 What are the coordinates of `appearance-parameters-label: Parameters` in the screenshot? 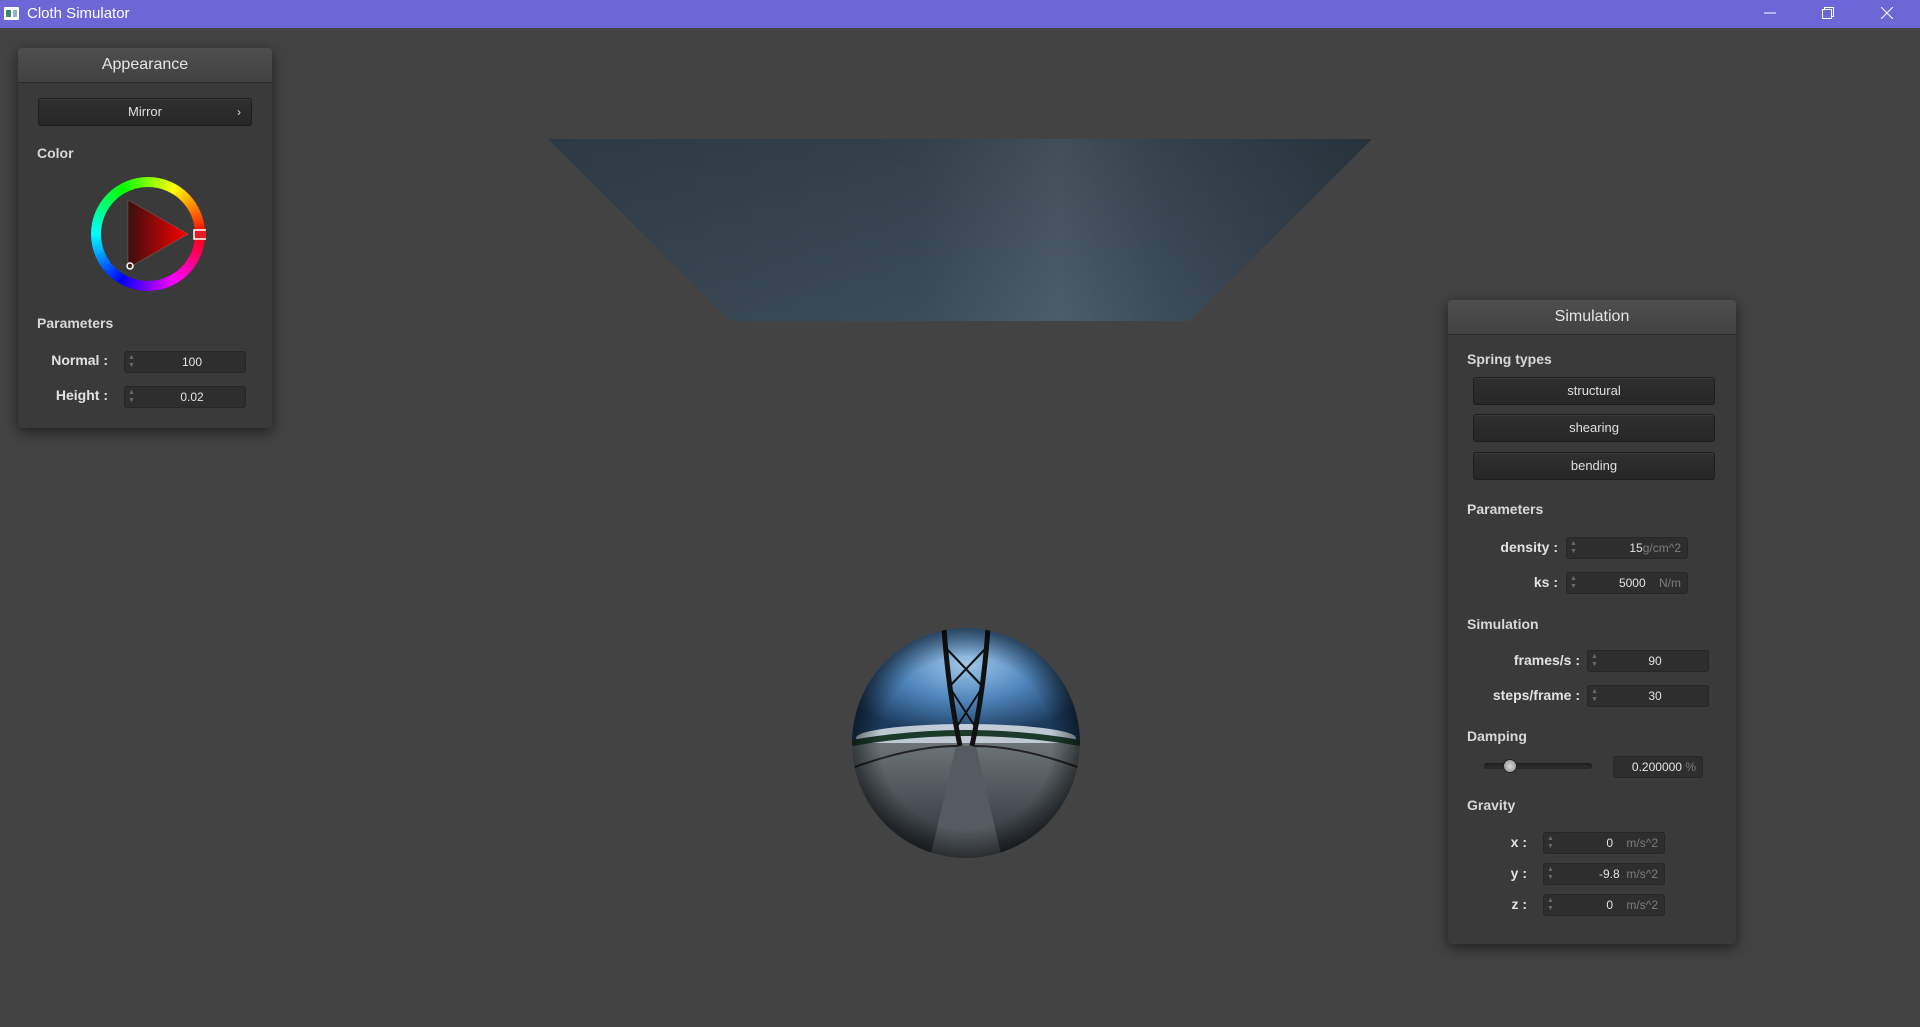 It's located at (75, 323).